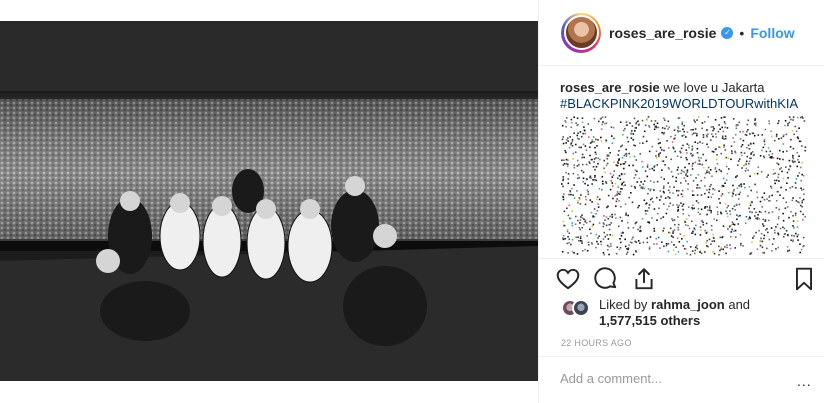  I want to click on bookmark-icon, so click(804, 279).